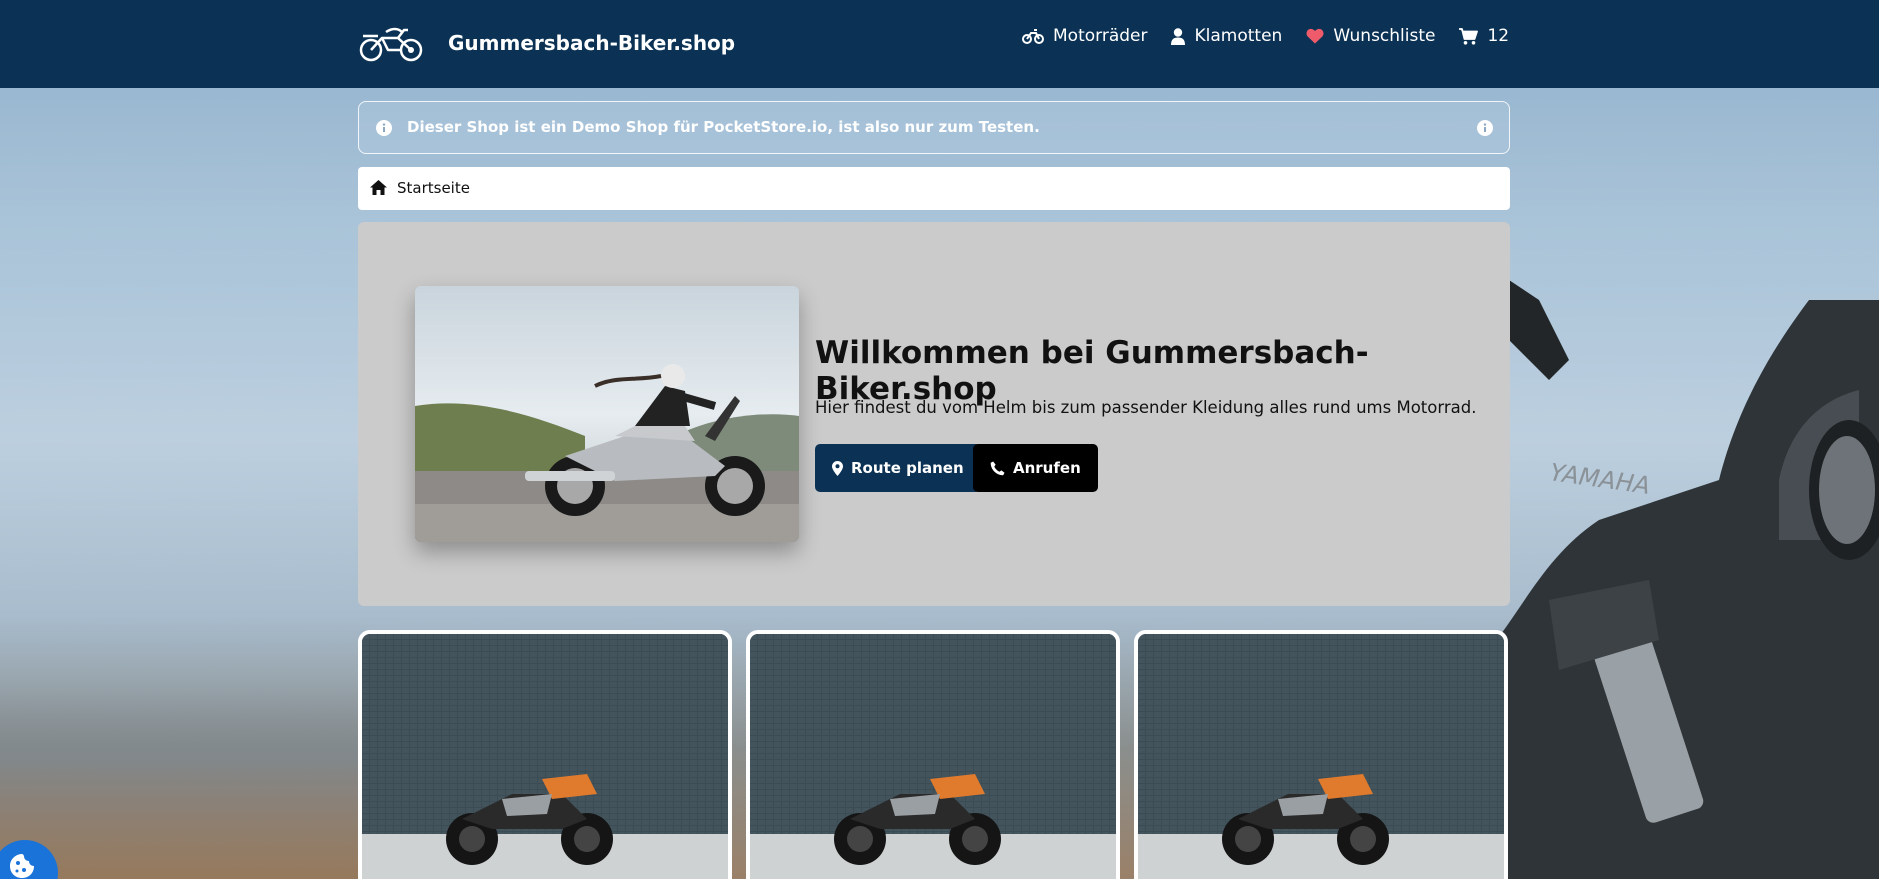 This screenshot has height=879, width=1879. I want to click on nav-klamotten: Klamotten, so click(1226, 36).